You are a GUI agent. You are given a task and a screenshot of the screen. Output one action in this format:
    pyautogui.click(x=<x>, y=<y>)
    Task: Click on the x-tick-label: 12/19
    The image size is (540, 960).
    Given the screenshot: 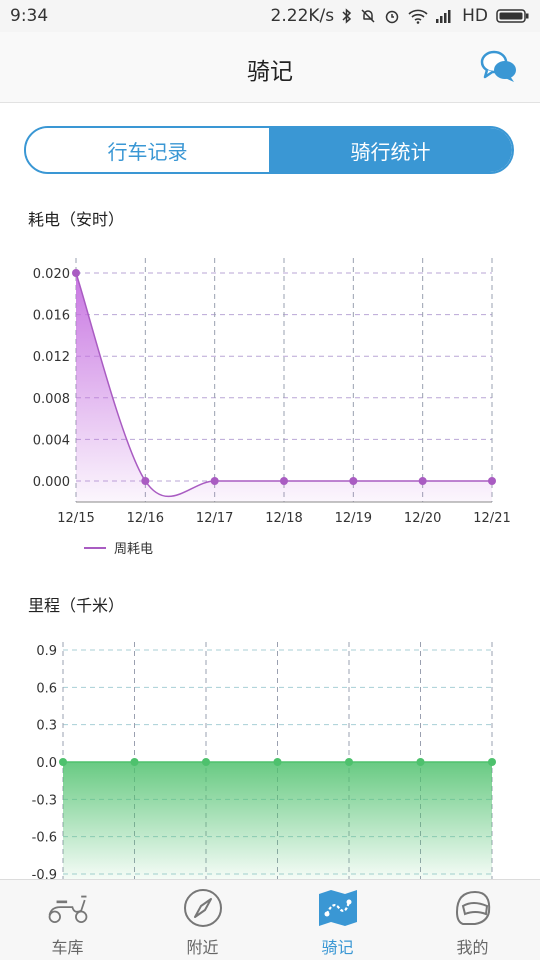 What is the action you would take?
    pyautogui.click(x=353, y=518)
    